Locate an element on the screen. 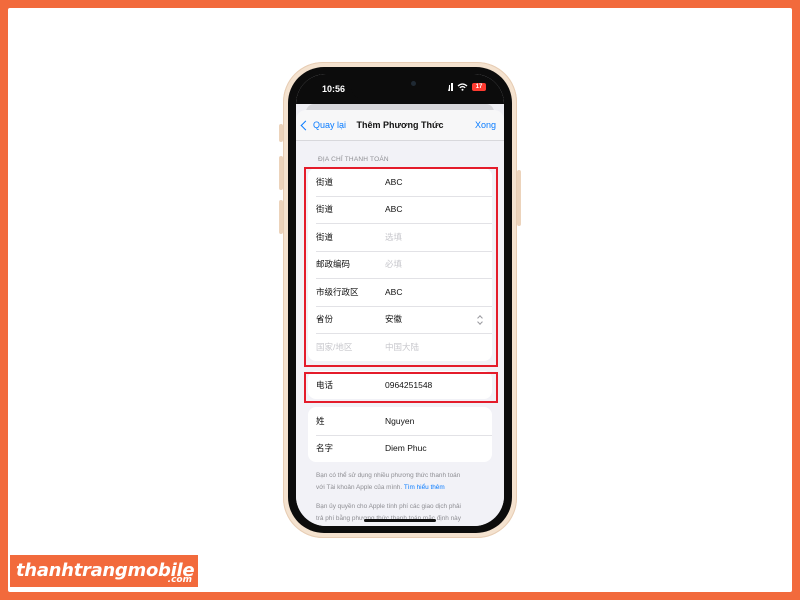 This screenshot has height=600, width=800. name-group: 姓 Nguyen 名字 Diem Phuc is located at coordinates (400, 434).